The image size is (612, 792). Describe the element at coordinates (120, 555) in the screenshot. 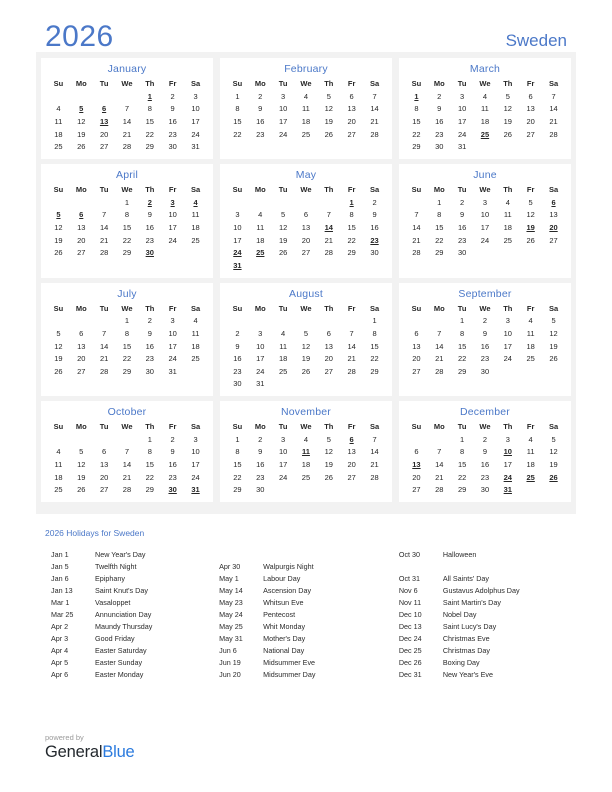

I see `holiday-name: New Year's Day` at that location.